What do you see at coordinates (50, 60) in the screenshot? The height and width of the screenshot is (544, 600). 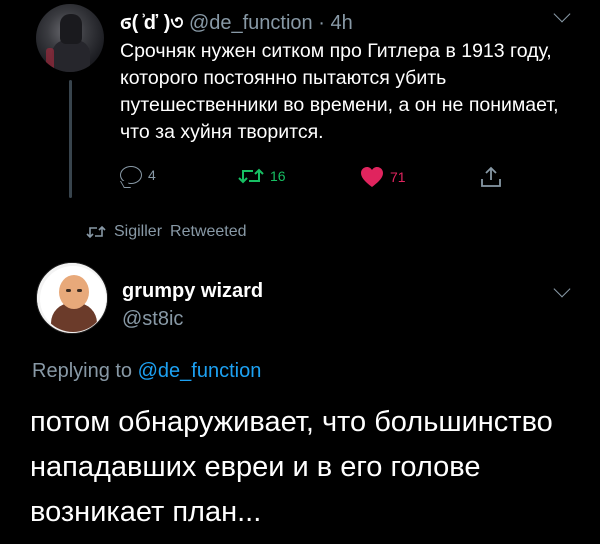 I see `avatar-neon-light` at bounding box center [50, 60].